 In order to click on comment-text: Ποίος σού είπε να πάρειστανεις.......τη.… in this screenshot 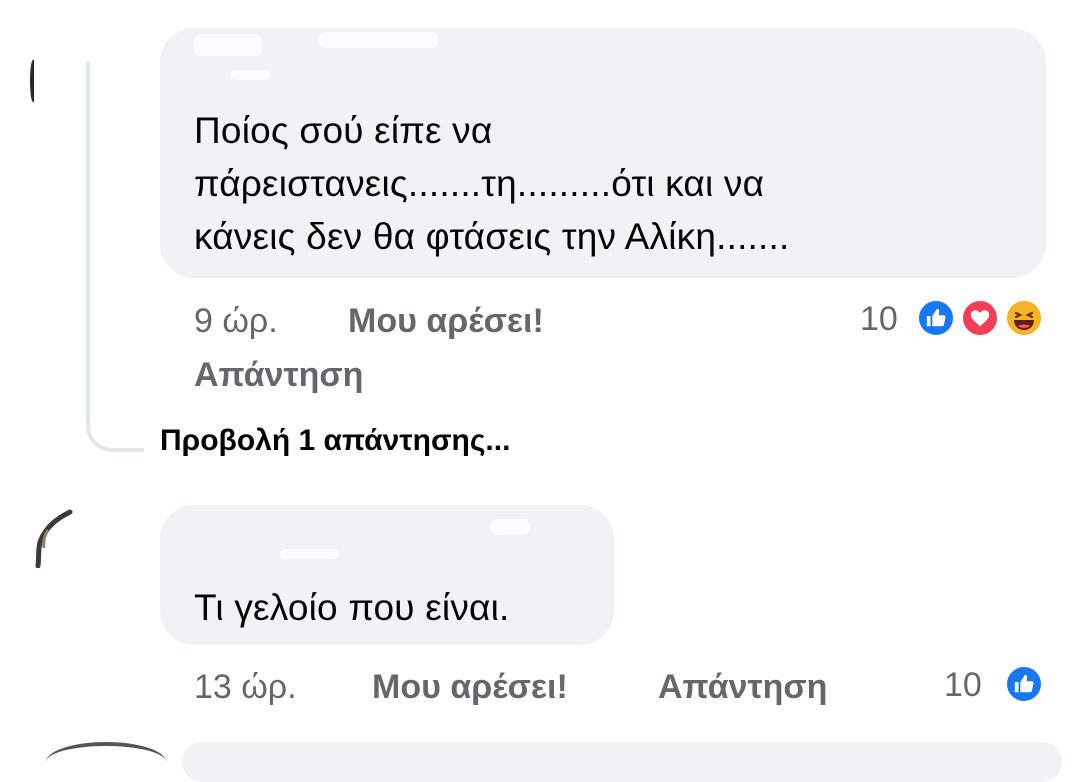, I will do `click(492, 183)`.